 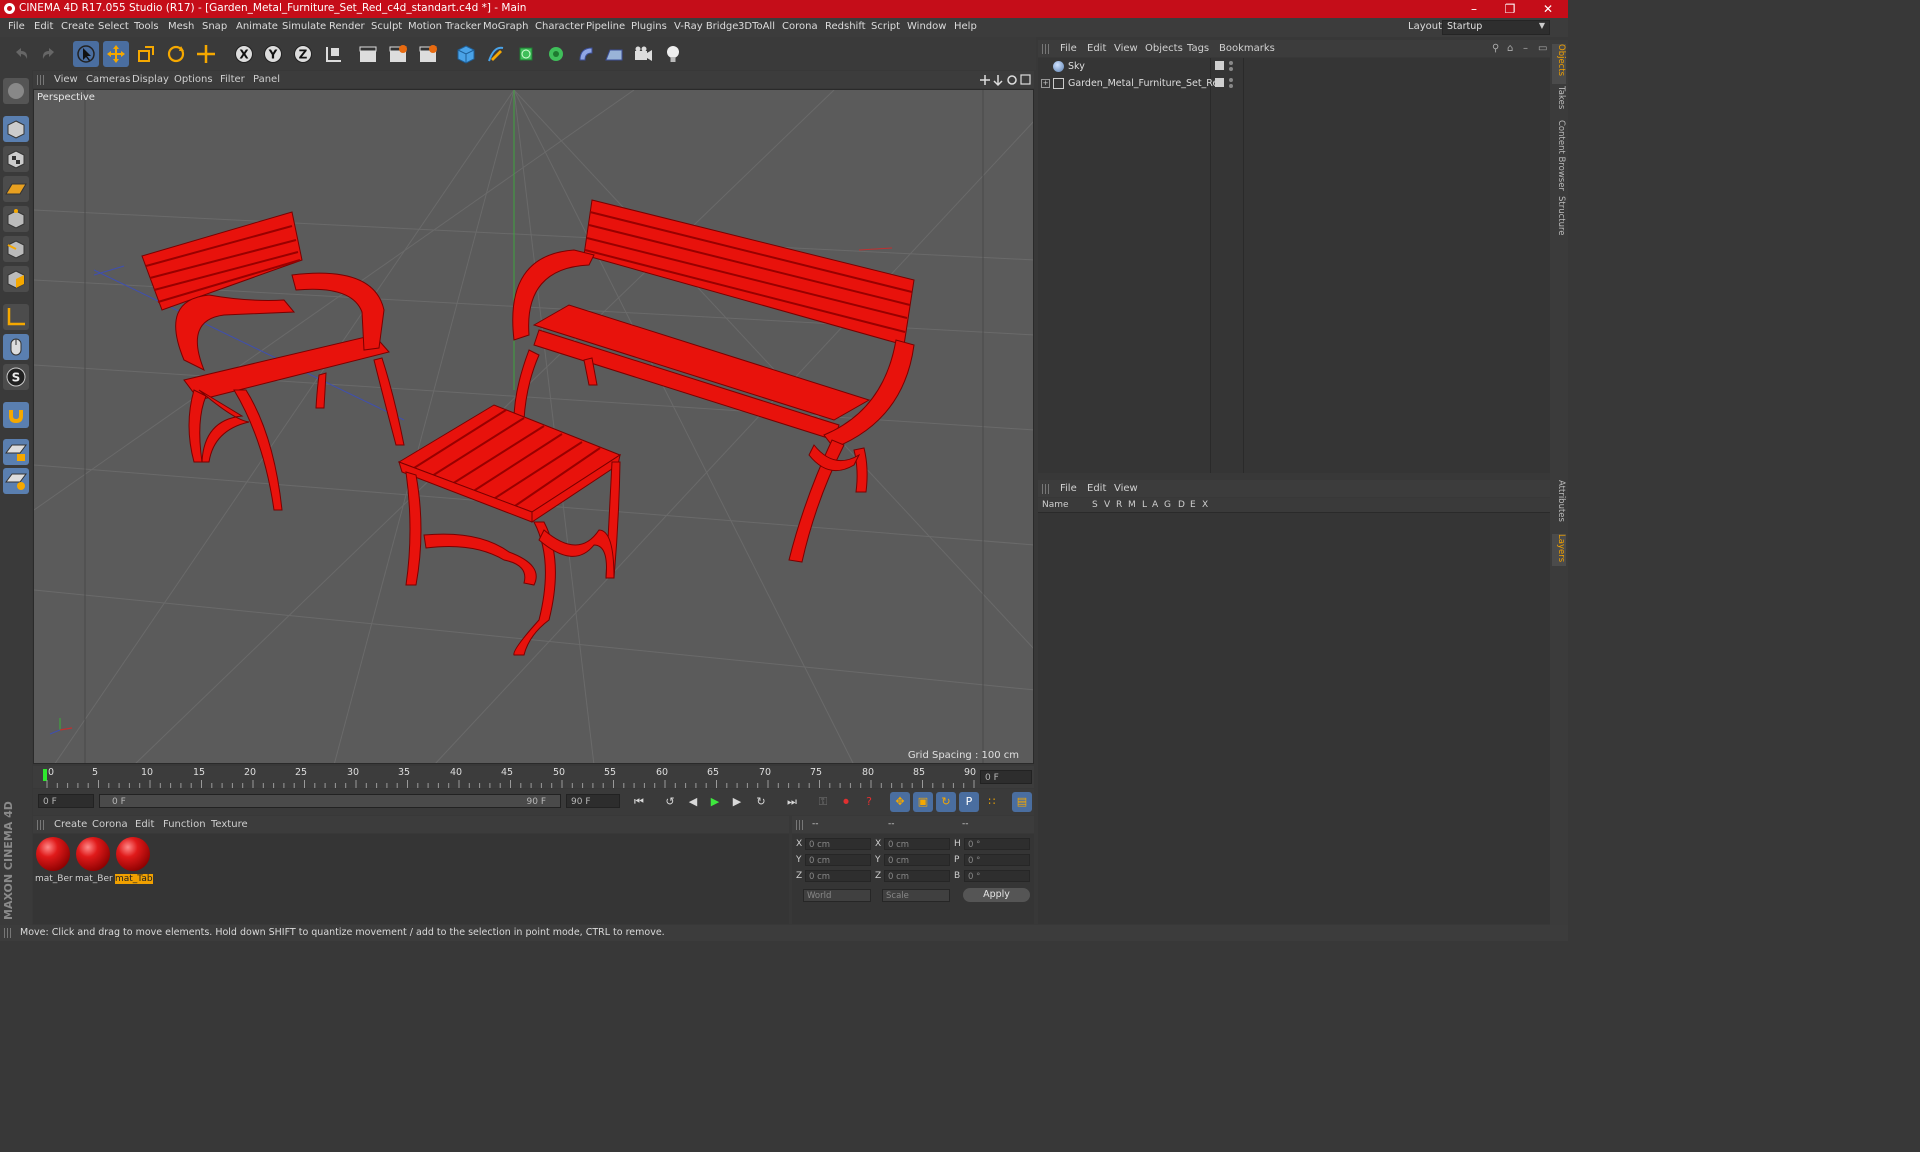 What do you see at coordinates (761, 802) in the screenshot?
I see `next-key-button: ↻` at bounding box center [761, 802].